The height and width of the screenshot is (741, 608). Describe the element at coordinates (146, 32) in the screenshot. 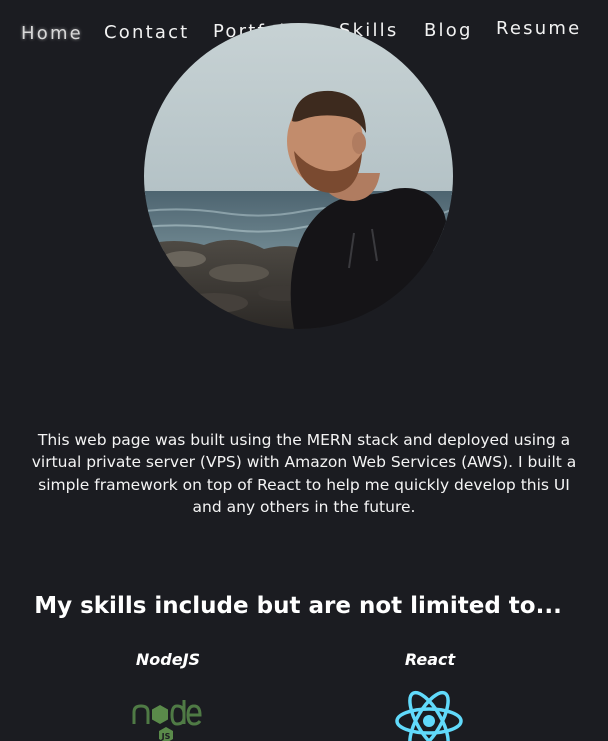

I see `nav-contact-link: Contact` at that location.